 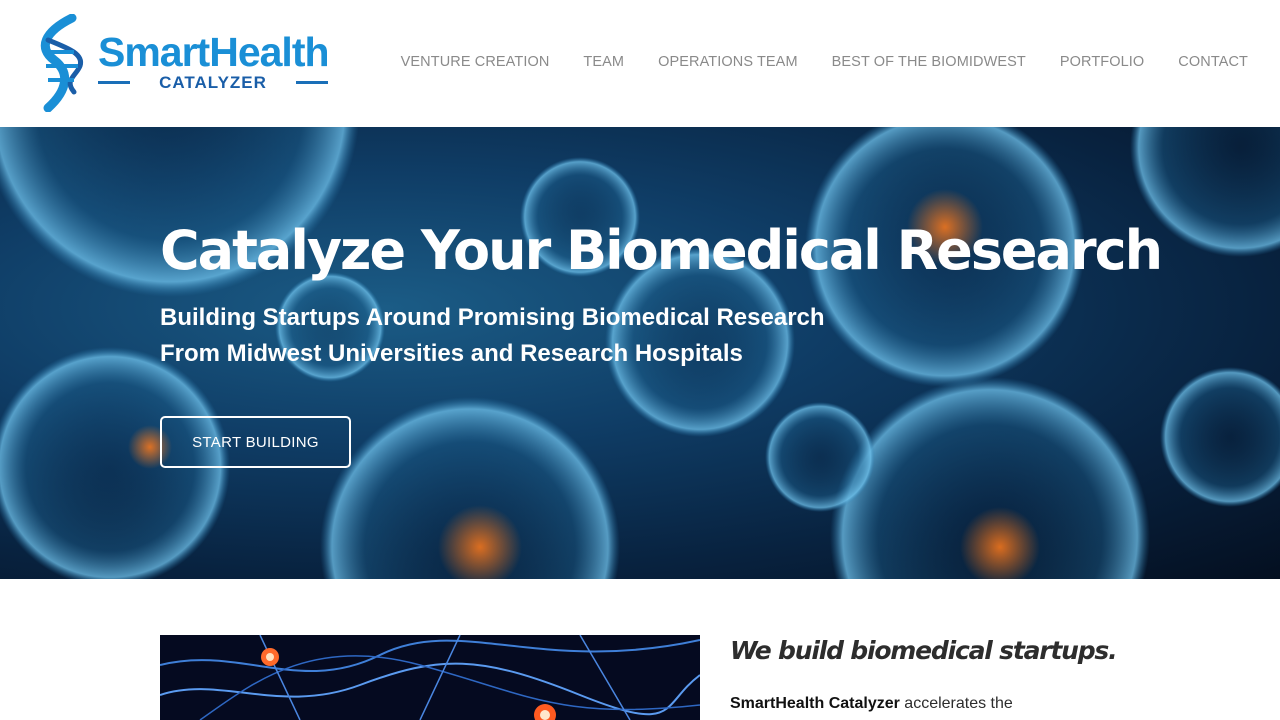 What do you see at coordinates (312, 82) in the screenshot?
I see `logo-divider-right` at bounding box center [312, 82].